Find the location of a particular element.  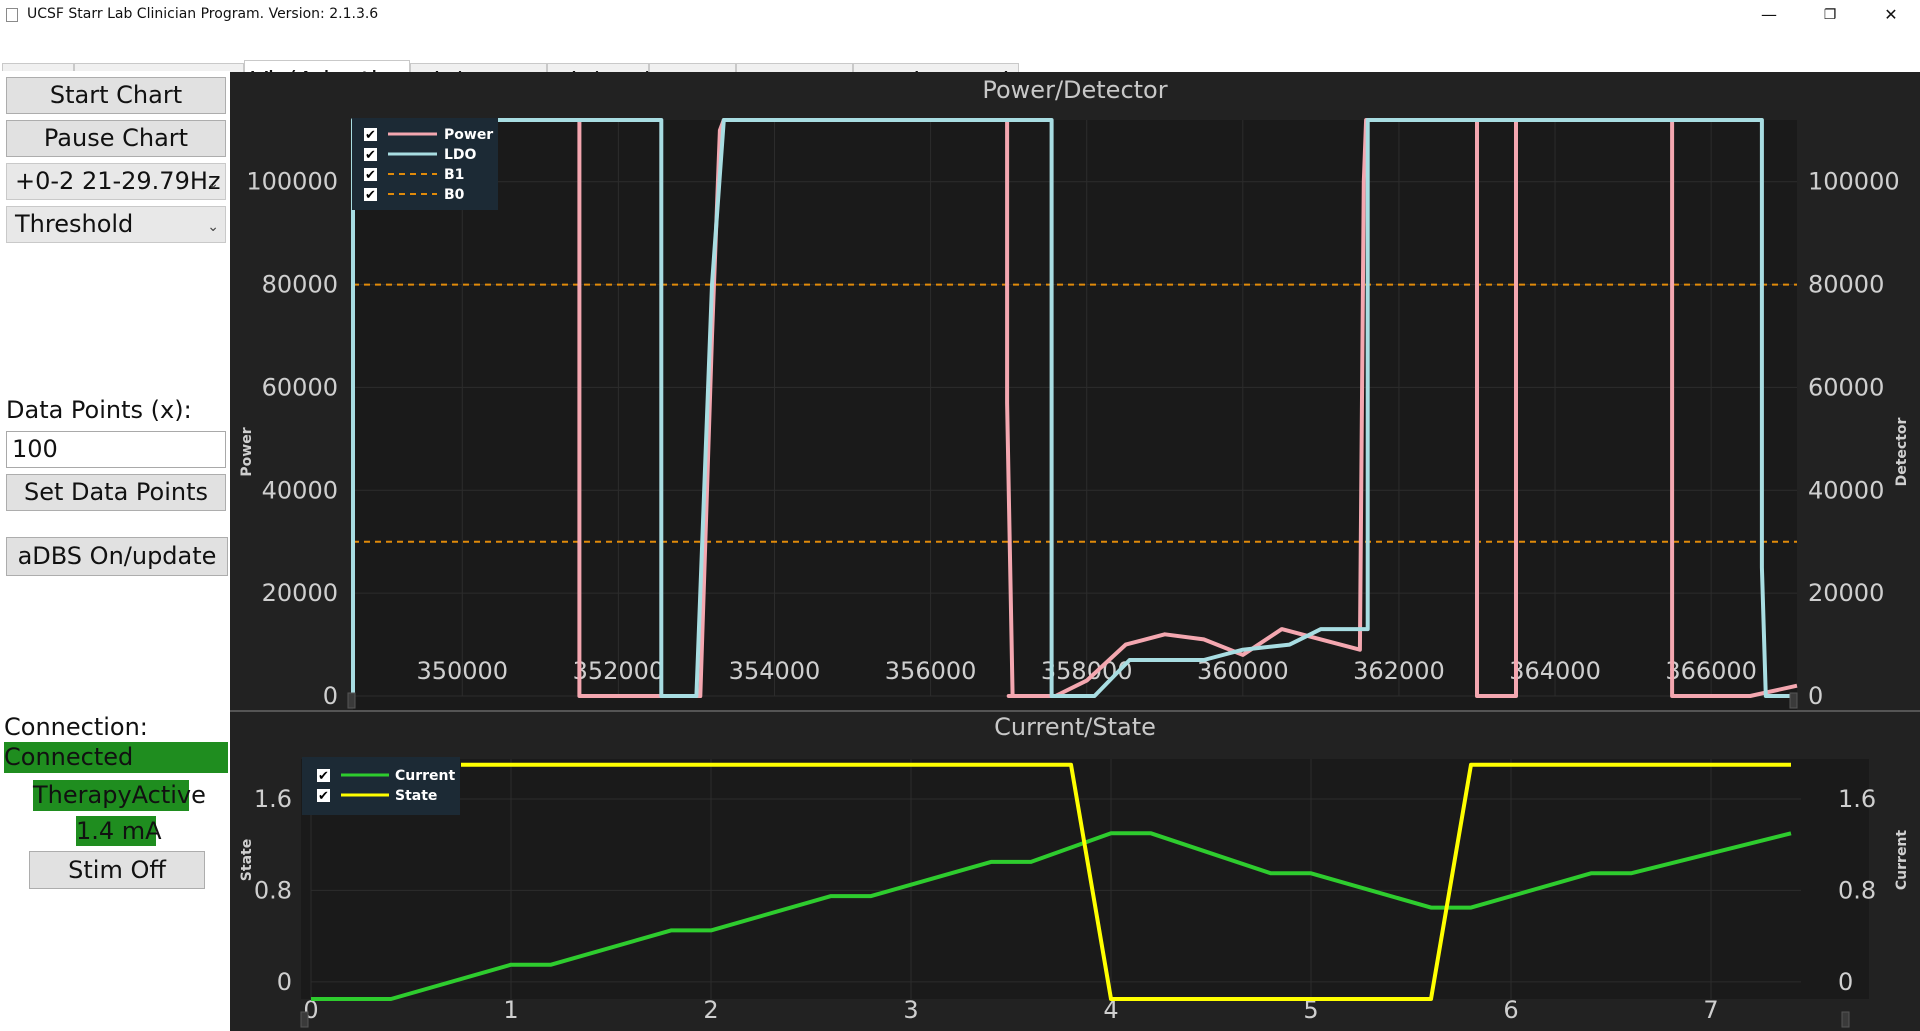

current-chart-legend: ✔ Current ✔ State is located at coordinates (381, 786).